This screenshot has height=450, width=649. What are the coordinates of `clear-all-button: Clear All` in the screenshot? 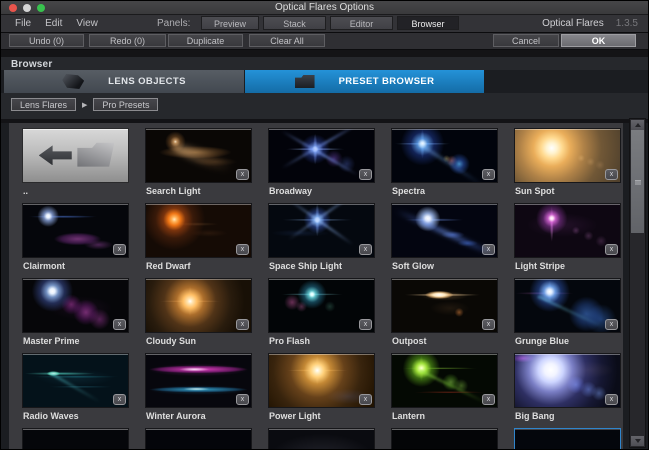 It's located at (287, 40).